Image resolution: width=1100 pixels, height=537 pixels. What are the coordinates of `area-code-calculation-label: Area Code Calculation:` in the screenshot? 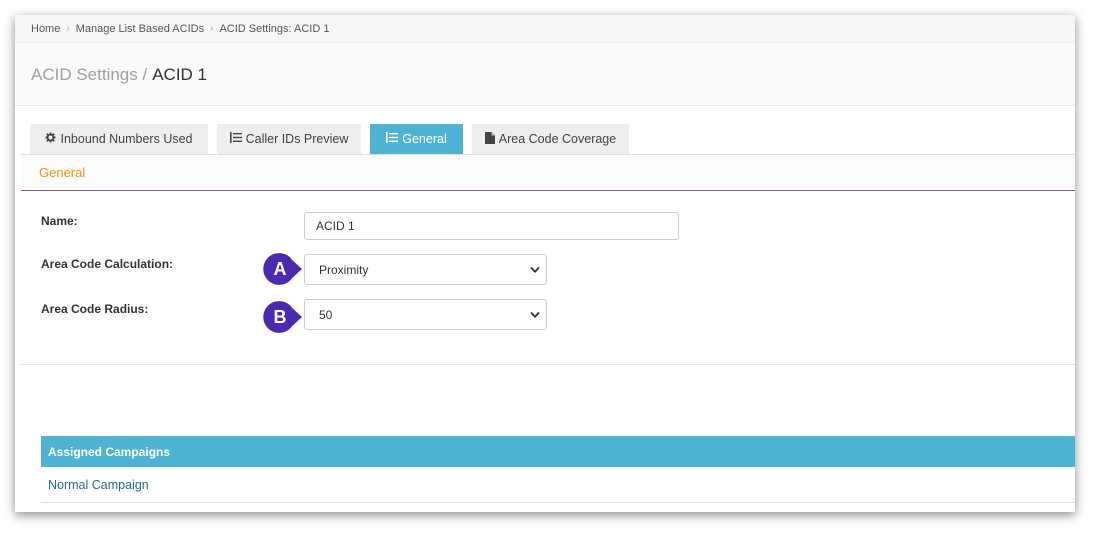 It's located at (107, 264).